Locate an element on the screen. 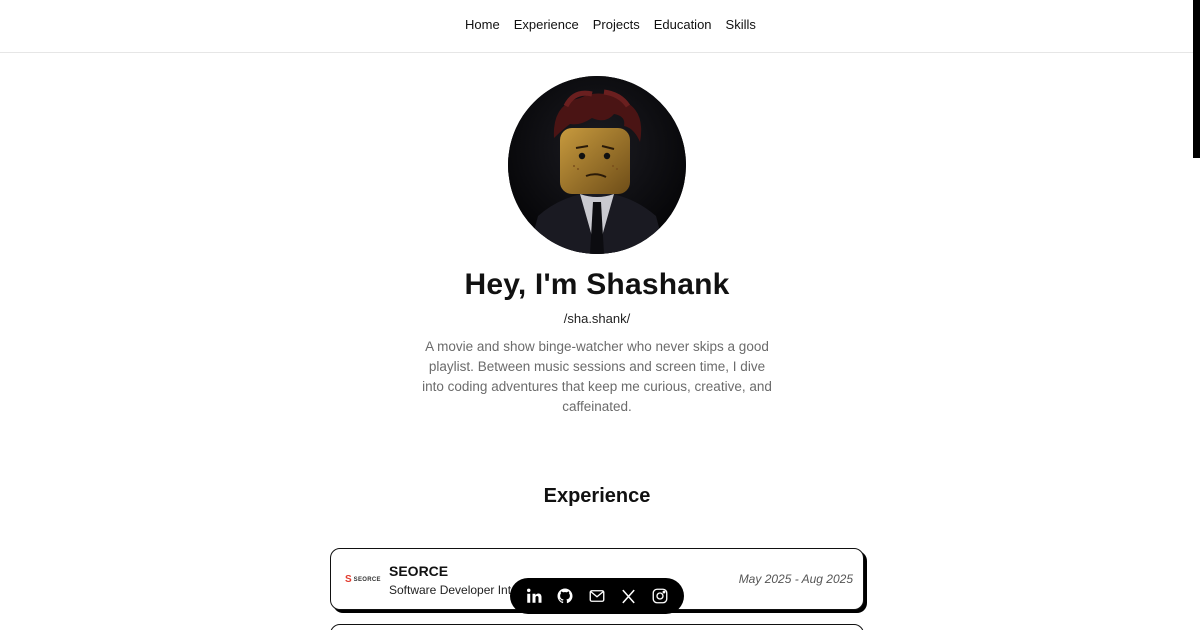  github-icon is located at coordinates (565, 596).